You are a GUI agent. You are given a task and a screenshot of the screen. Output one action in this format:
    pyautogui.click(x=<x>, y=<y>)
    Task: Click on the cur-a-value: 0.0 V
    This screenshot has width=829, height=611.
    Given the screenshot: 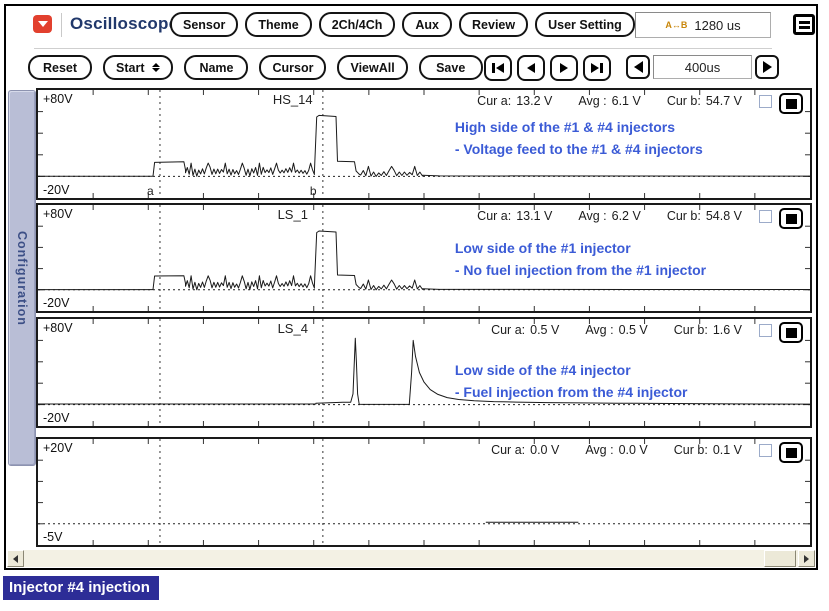 What is the action you would take?
    pyautogui.click(x=545, y=450)
    